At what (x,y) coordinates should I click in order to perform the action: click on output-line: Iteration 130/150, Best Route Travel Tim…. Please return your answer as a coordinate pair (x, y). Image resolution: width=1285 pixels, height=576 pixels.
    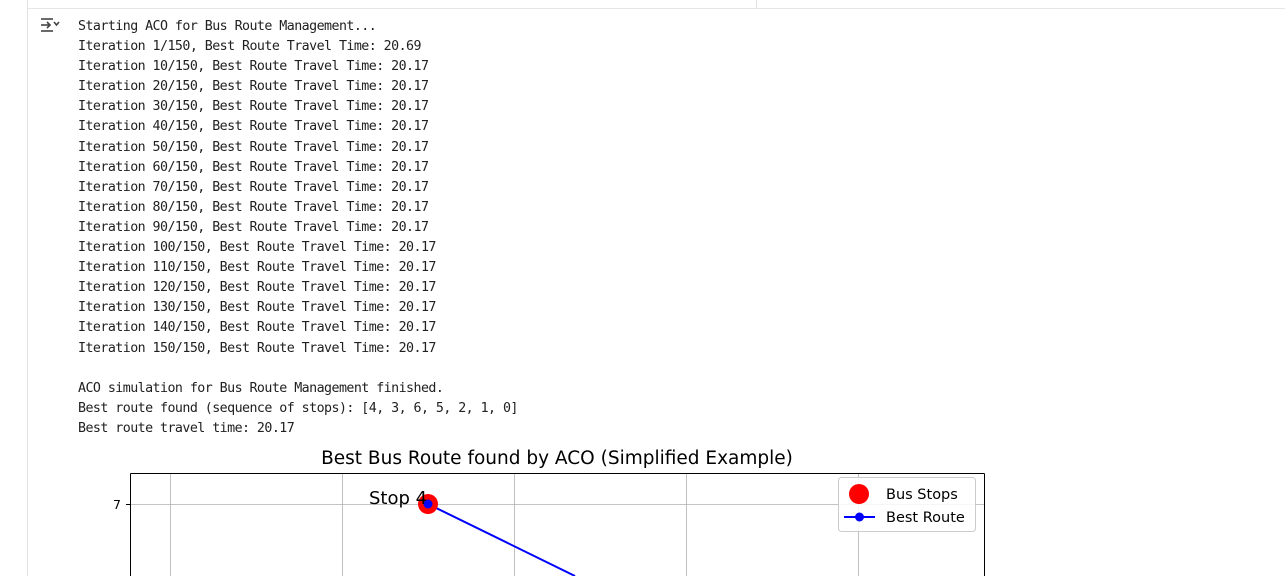
    Looking at the image, I should click on (257, 308).